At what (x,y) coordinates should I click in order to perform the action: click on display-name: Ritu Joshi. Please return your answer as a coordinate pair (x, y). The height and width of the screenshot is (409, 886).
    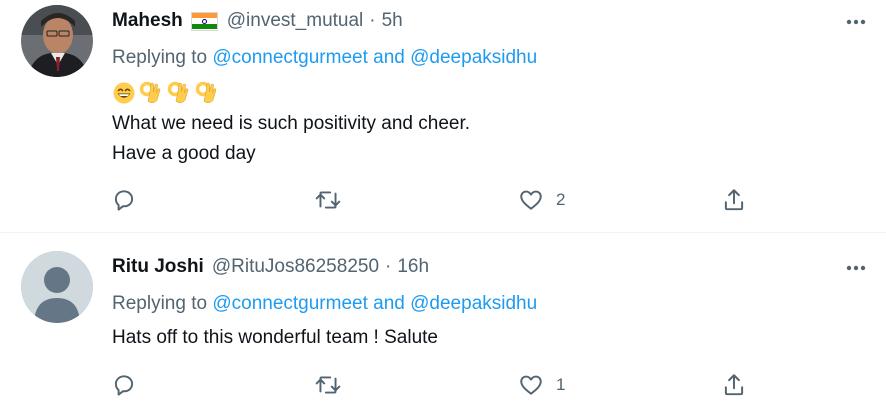
    Looking at the image, I should click on (158, 267).